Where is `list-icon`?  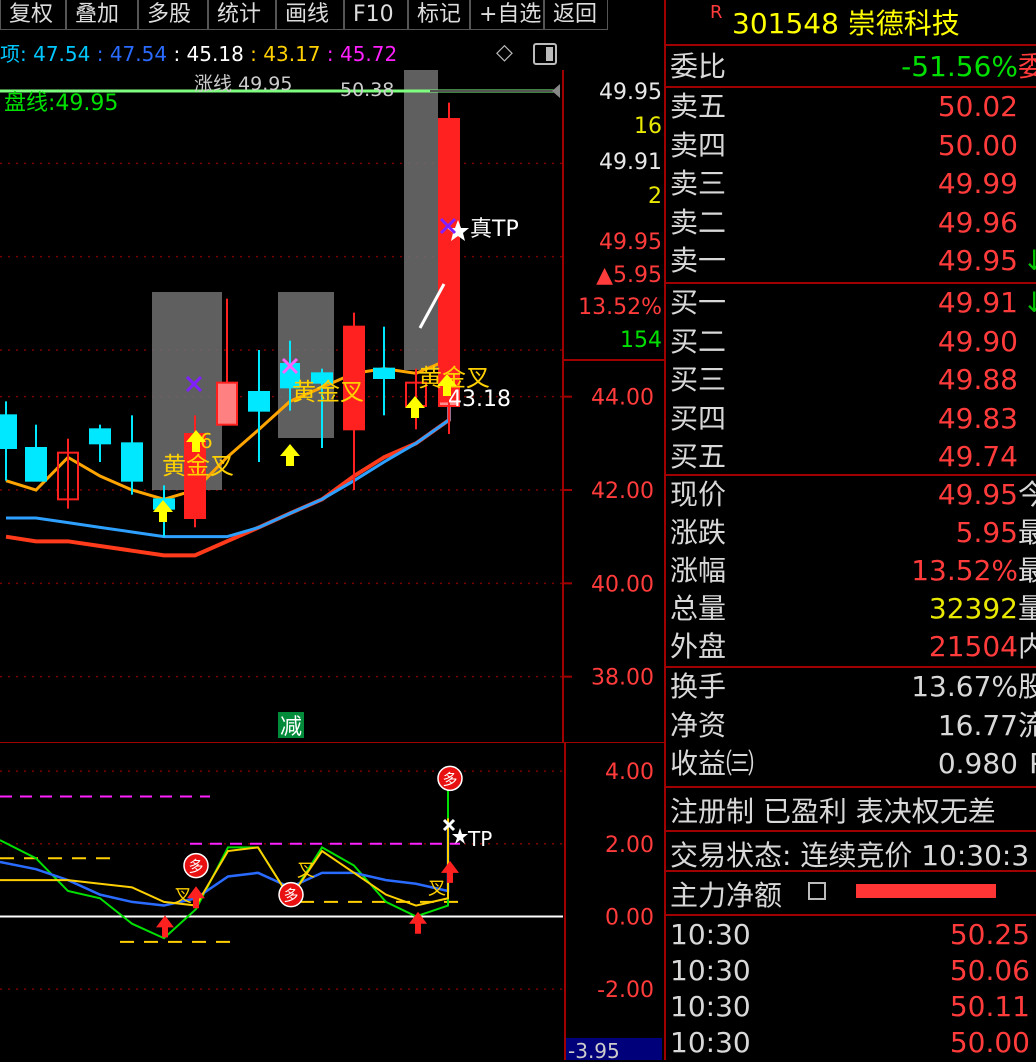 list-icon is located at coordinates (817, 891).